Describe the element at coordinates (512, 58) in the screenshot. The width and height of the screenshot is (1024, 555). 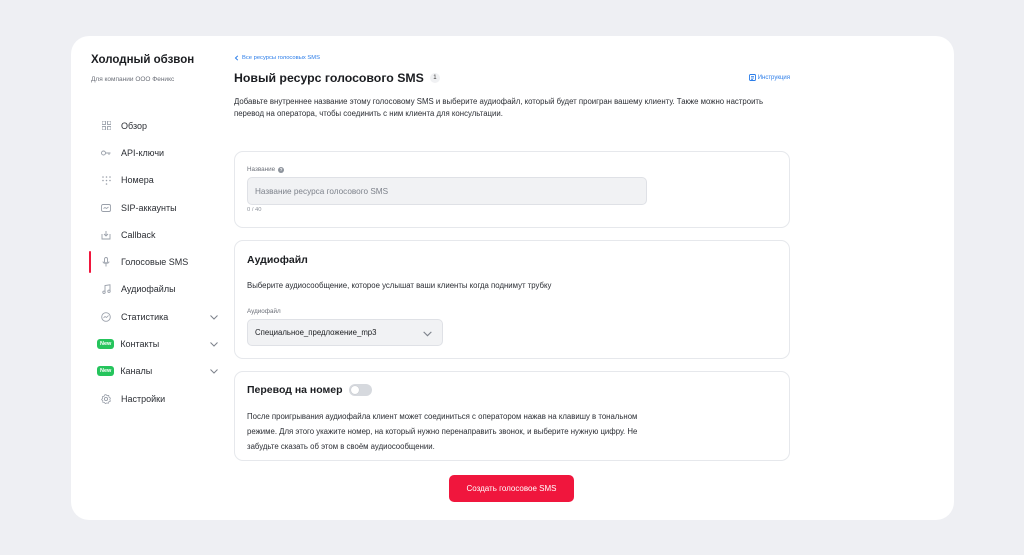
I see `back-link: Все ресурсы голосовых SMS` at that location.